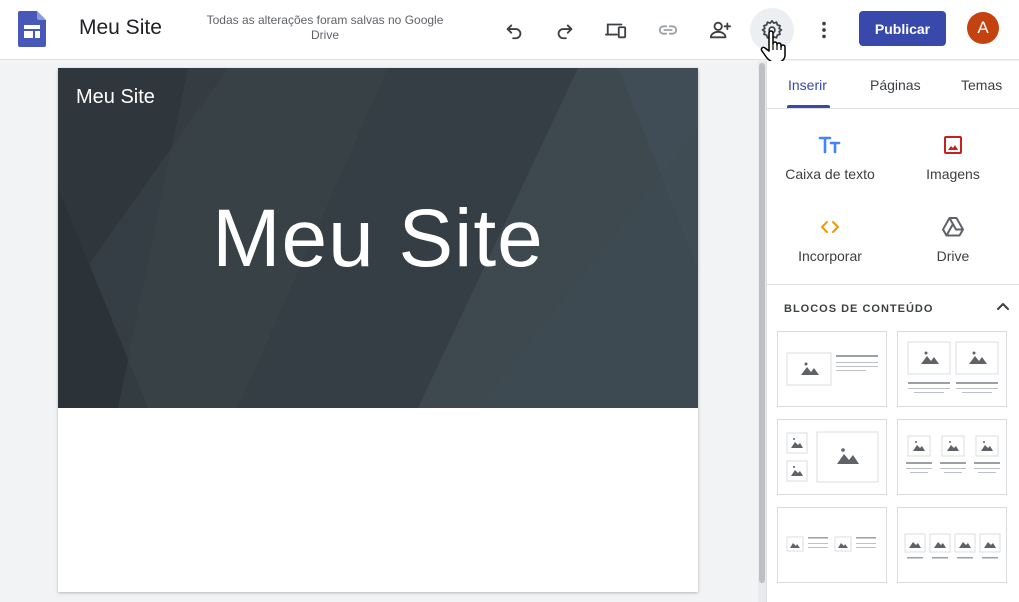 This screenshot has height=602, width=1019. I want to click on active-tab-indicator, so click(808, 106).